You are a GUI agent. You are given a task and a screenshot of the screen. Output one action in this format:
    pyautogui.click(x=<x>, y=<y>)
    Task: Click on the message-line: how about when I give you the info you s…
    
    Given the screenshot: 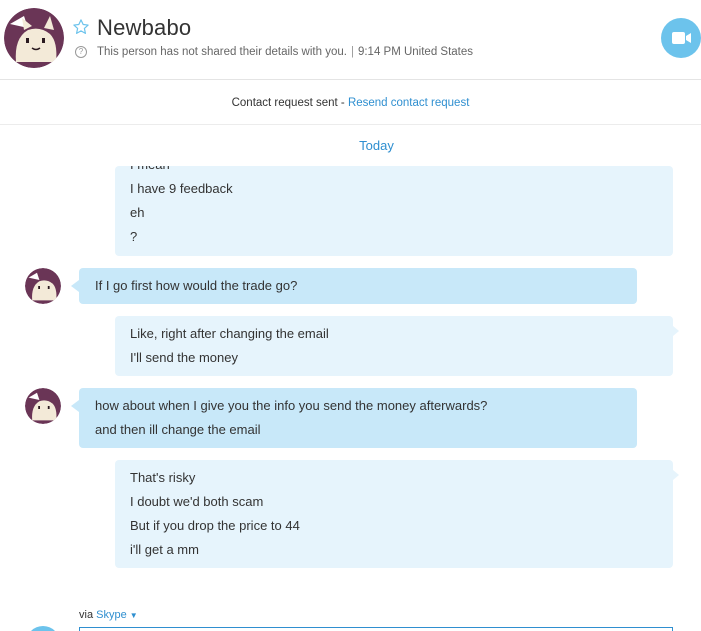 What is the action you would take?
    pyautogui.click(x=291, y=405)
    